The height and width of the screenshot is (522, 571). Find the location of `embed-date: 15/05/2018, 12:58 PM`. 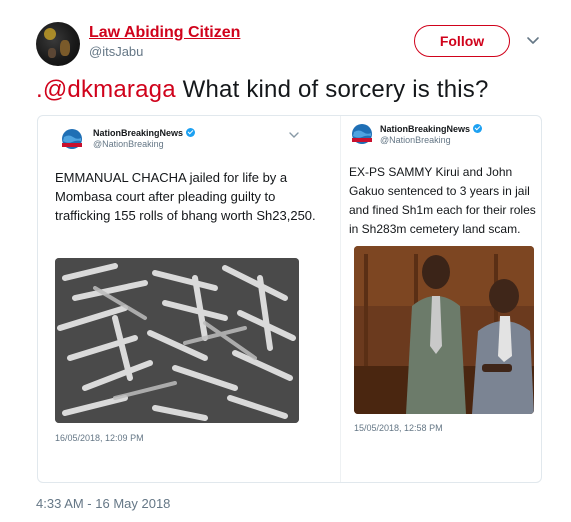

embed-date: 15/05/2018, 12:58 PM is located at coordinates (398, 428).